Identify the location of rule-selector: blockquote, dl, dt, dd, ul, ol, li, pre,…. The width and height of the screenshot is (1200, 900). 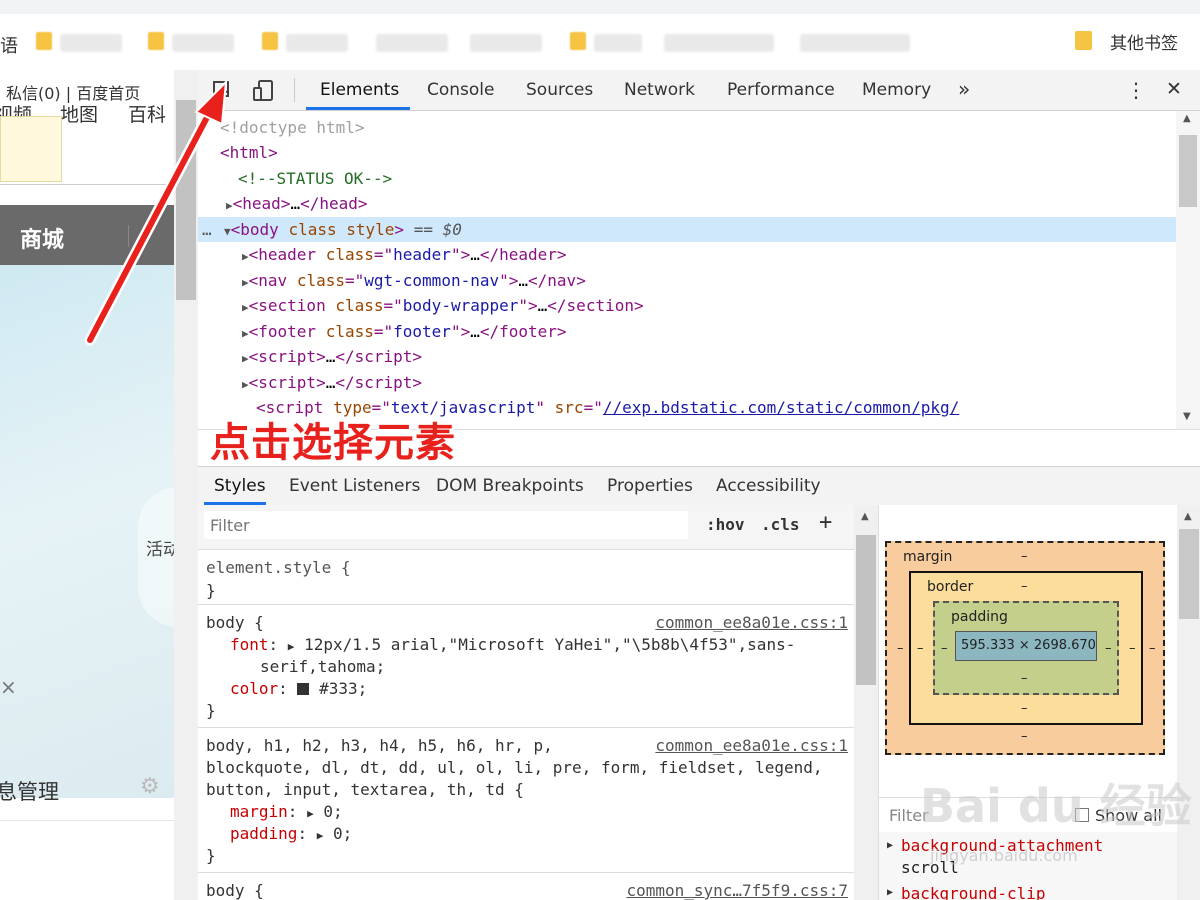
(514, 767).